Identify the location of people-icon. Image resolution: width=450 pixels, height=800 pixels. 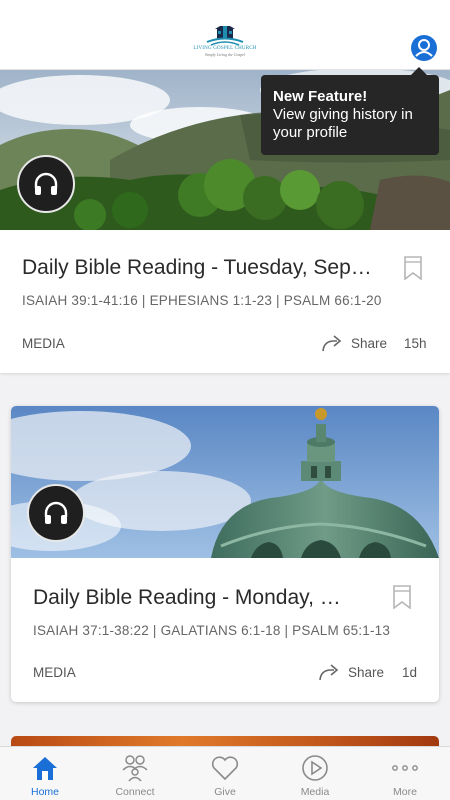
(135, 768).